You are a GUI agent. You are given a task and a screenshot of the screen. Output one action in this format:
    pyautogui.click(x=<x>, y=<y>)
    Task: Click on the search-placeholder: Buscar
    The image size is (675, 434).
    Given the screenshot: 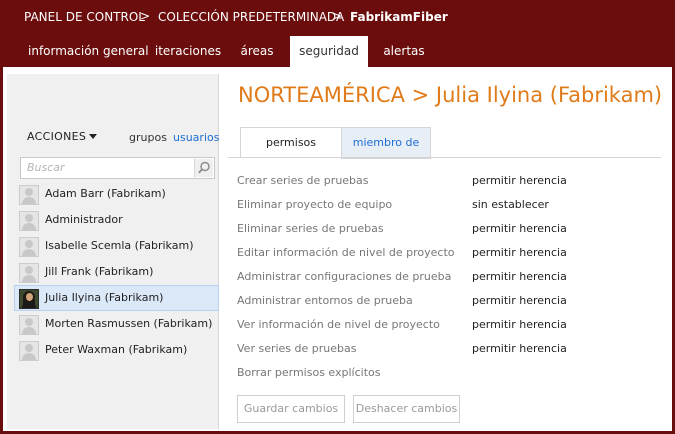 What is the action you would take?
    pyautogui.click(x=46, y=167)
    